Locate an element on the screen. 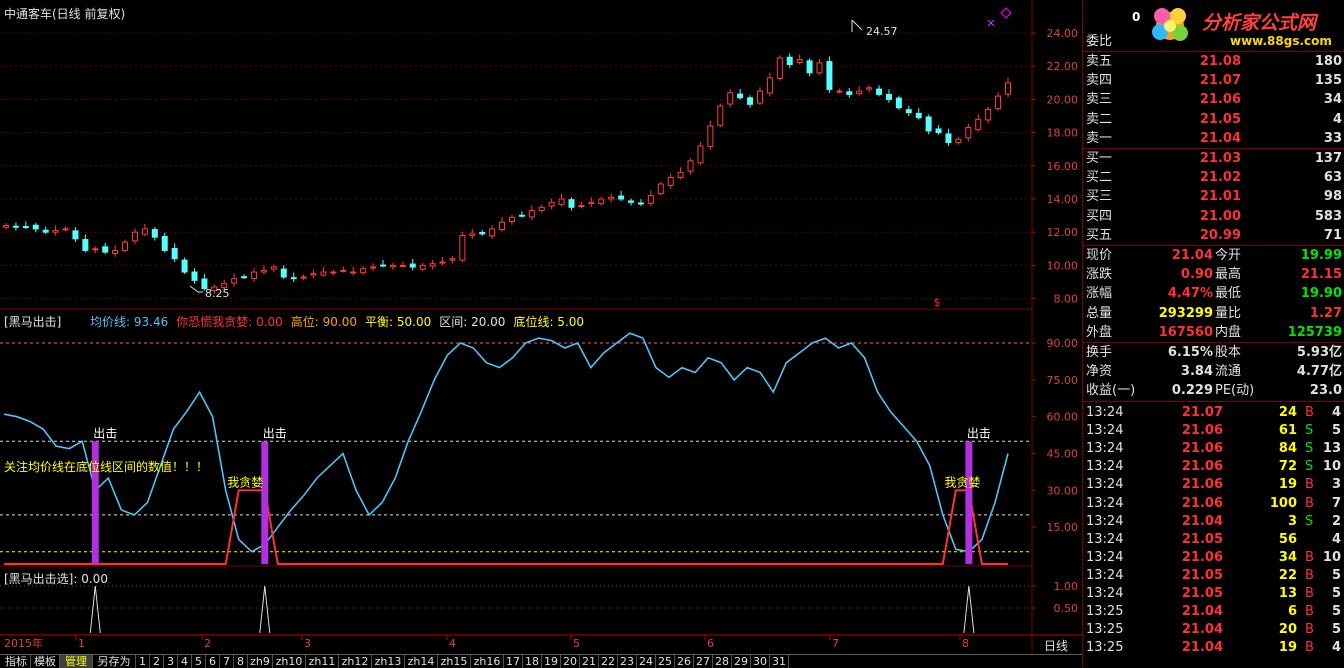 This screenshot has height=668, width=1344. toolbar-tab: 7 is located at coordinates (227, 661).